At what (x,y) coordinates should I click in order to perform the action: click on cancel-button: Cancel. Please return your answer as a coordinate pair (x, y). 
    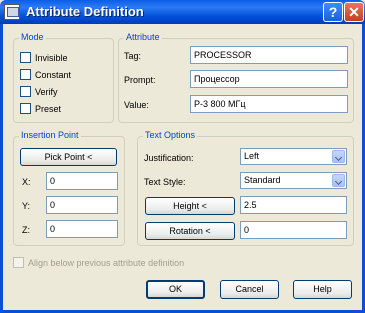
    Looking at the image, I should click on (249, 289).